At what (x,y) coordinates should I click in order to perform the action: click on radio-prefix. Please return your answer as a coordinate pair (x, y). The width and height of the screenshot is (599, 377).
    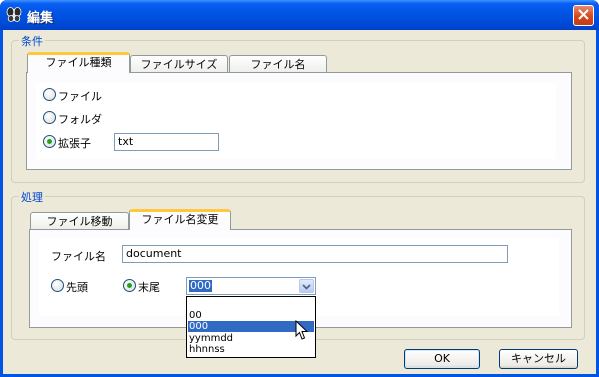
    Looking at the image, I should click on (57, 285).